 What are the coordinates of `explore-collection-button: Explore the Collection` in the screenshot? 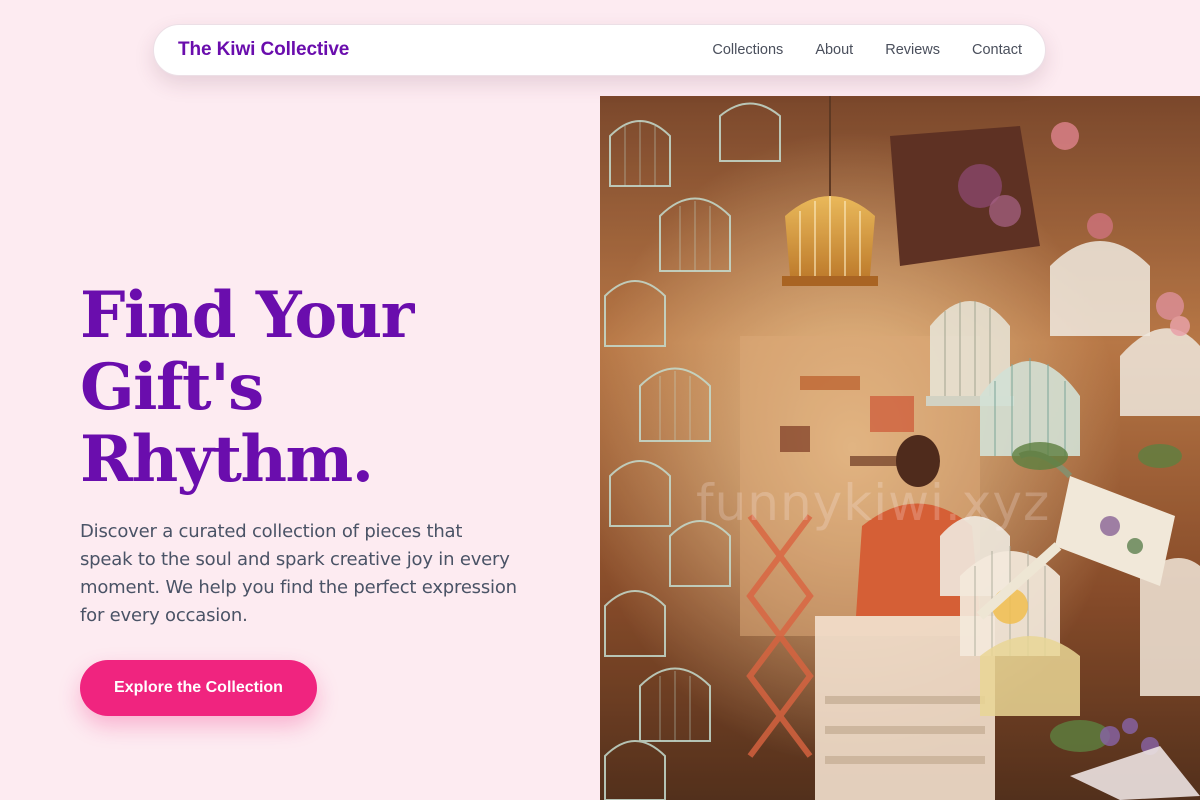 It's located at (198, 688).